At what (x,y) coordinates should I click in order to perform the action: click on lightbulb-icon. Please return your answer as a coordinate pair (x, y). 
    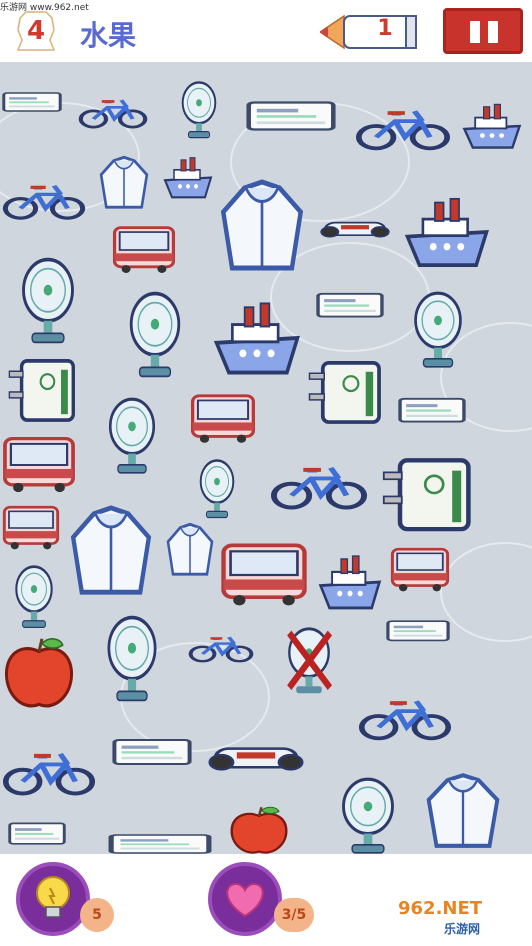
    Looking at the image, I should click on (53, 897).